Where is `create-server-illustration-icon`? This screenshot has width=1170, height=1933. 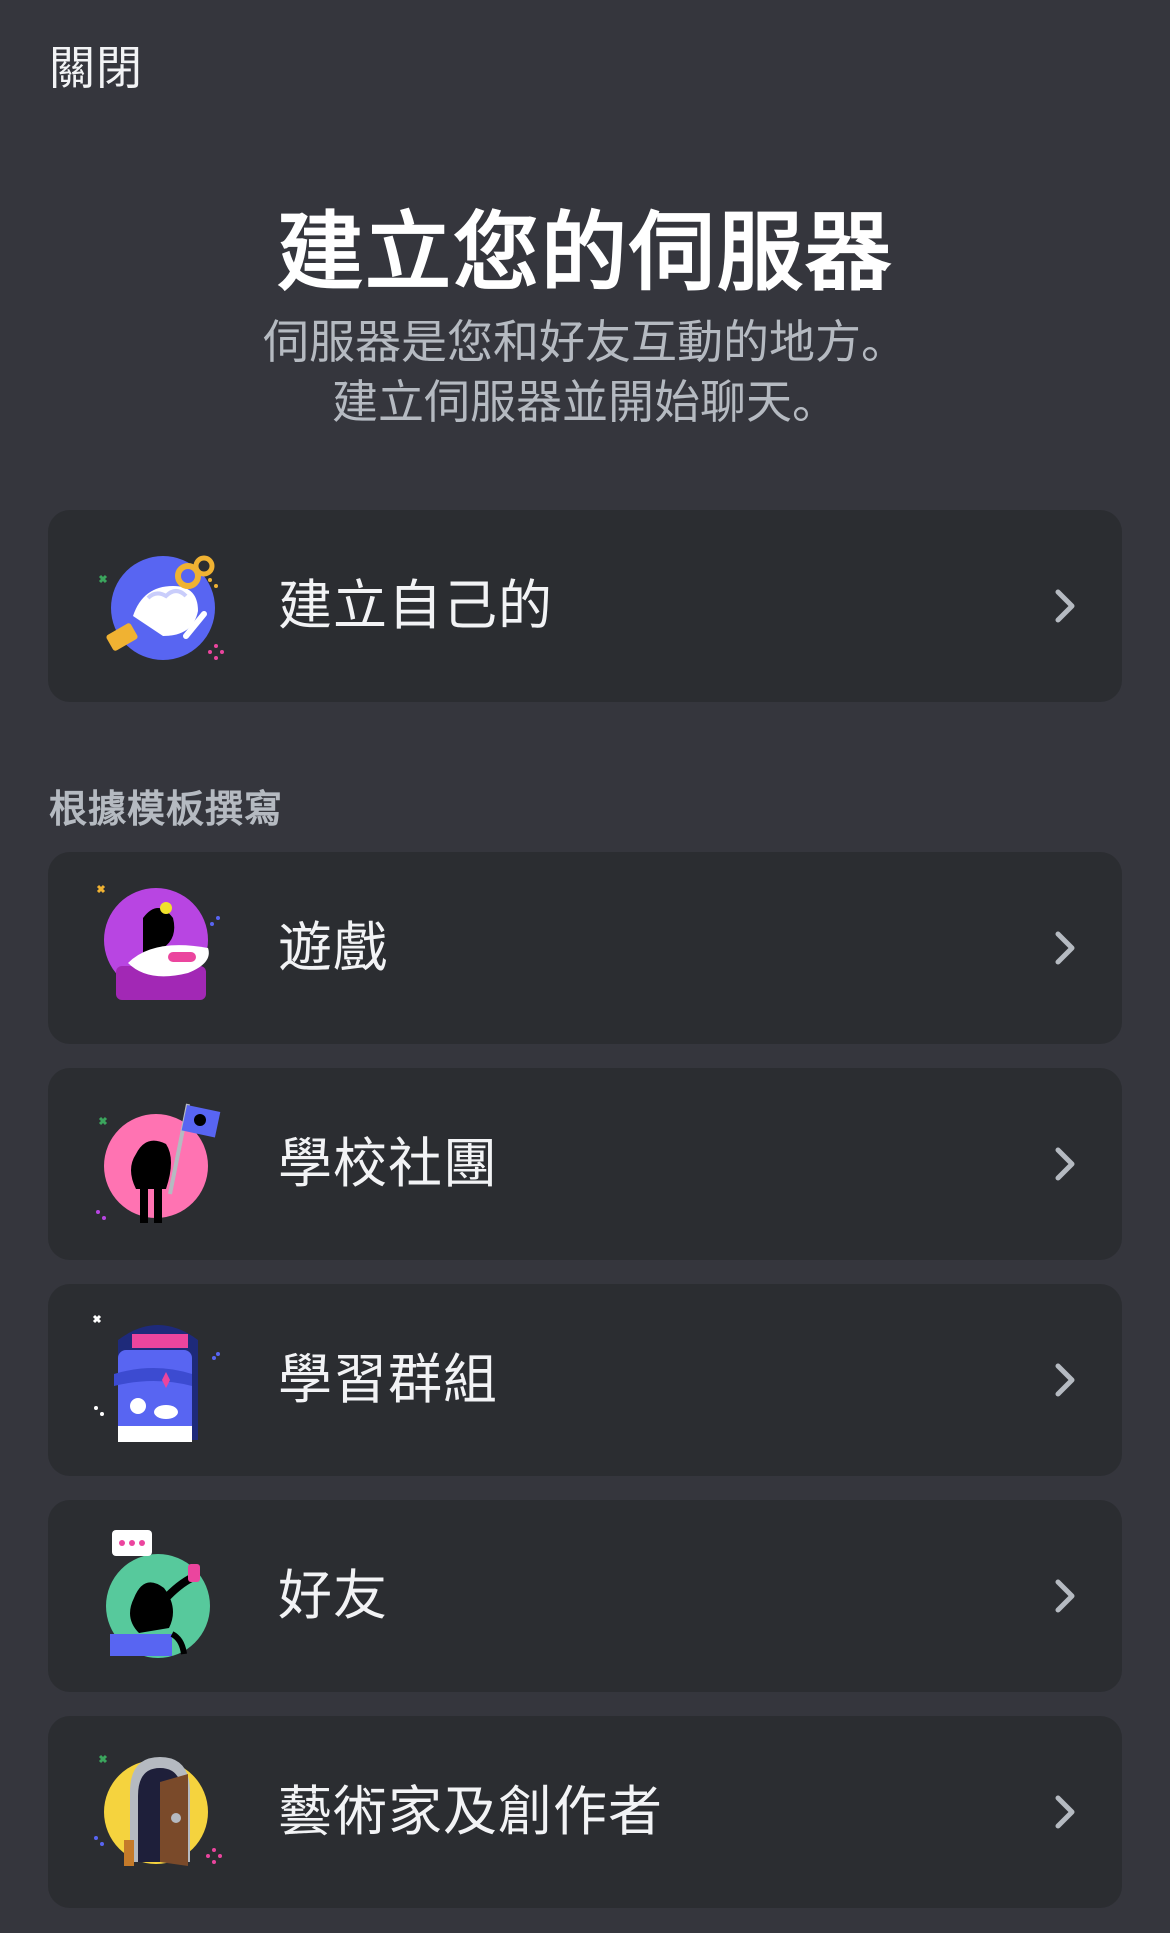 create-server-illustration-icon is located at coordinates (158, 606).